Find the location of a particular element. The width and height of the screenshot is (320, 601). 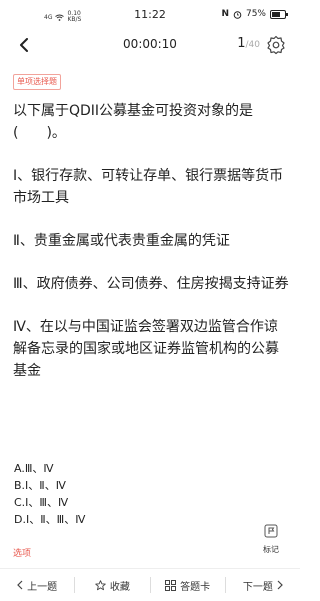

favorite-label: 收藏 is located at coordinates (119, 587).